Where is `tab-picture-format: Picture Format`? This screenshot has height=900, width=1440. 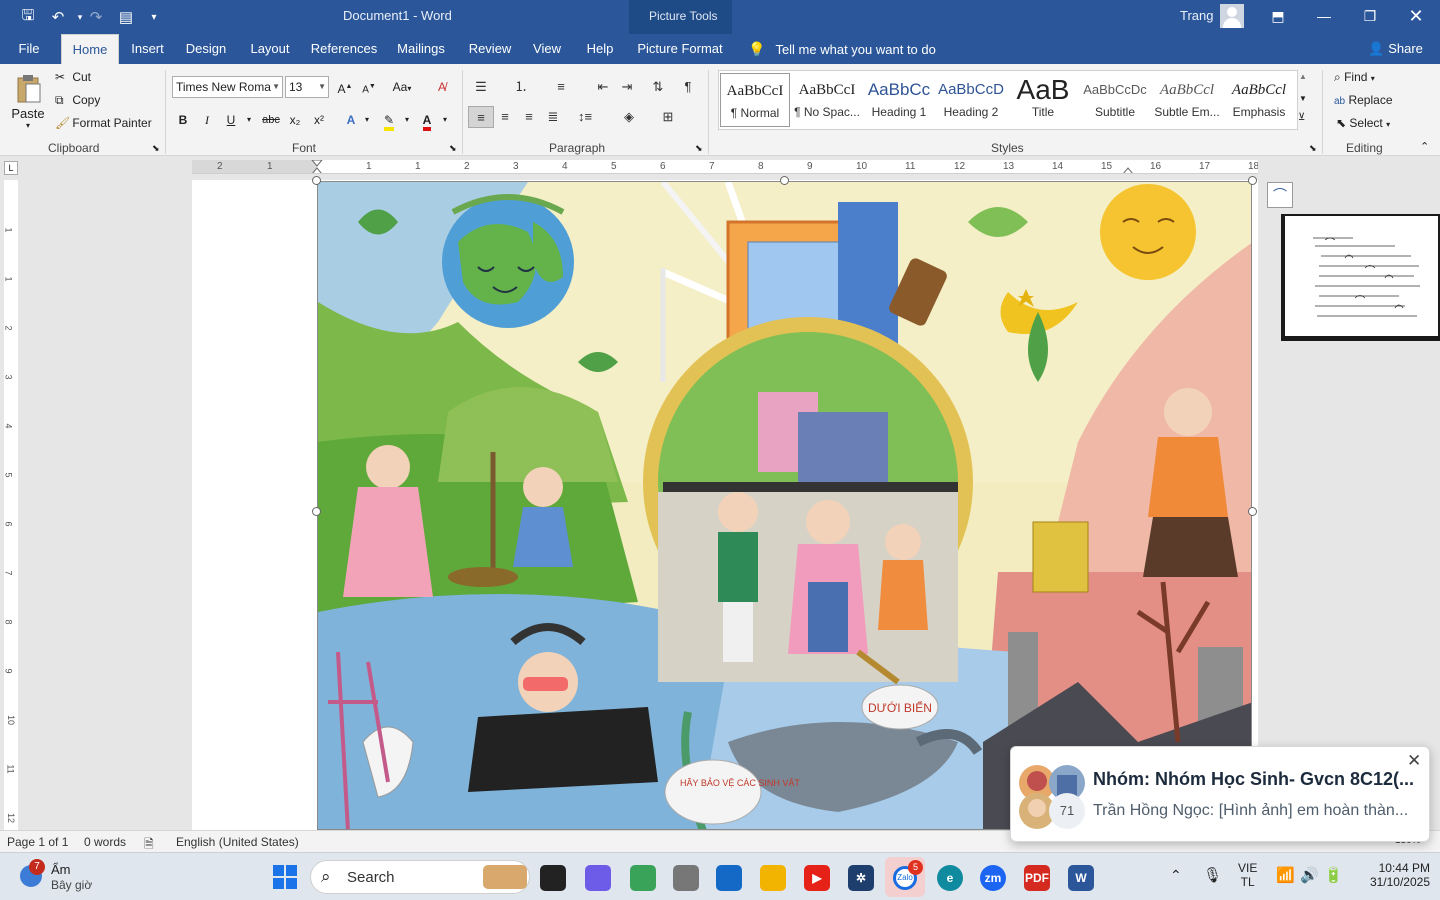 tab-picture-format: Picture Format is located at coordinates (680, 49).